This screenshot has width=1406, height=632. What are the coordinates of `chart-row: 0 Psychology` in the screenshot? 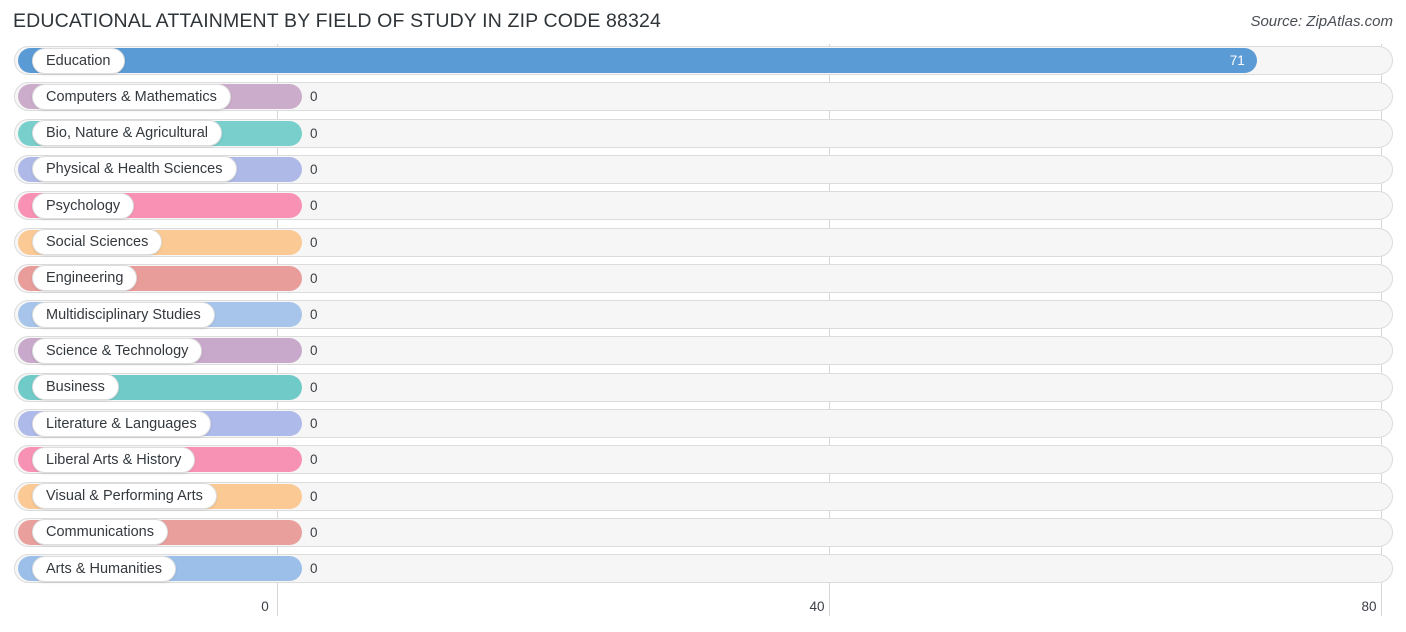 It's located at (703, 207).